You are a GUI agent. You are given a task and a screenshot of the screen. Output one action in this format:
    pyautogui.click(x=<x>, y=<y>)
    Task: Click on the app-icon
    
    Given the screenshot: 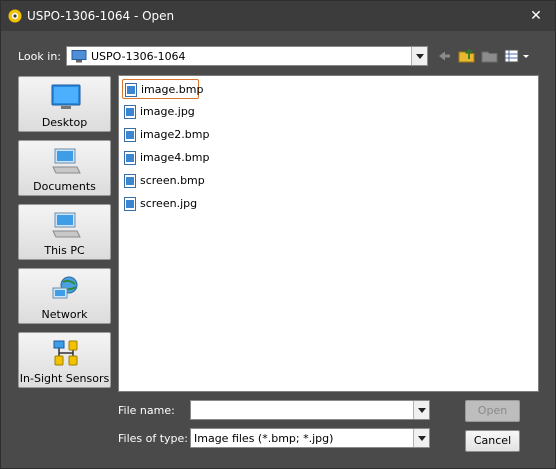 What is the action you would take?
    pyautogui.click(x=15, y=16)
    